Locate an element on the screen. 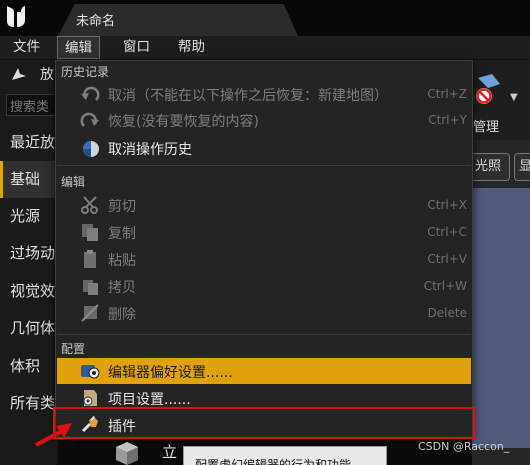  paste-icon is located at coordinates (90, 259).